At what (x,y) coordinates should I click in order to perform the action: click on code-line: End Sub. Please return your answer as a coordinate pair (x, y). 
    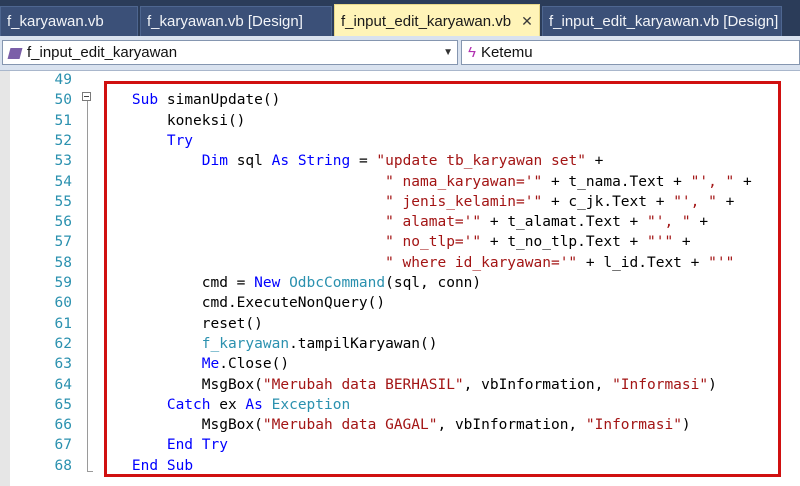
    Looking at the image, I should click on (145, 466).